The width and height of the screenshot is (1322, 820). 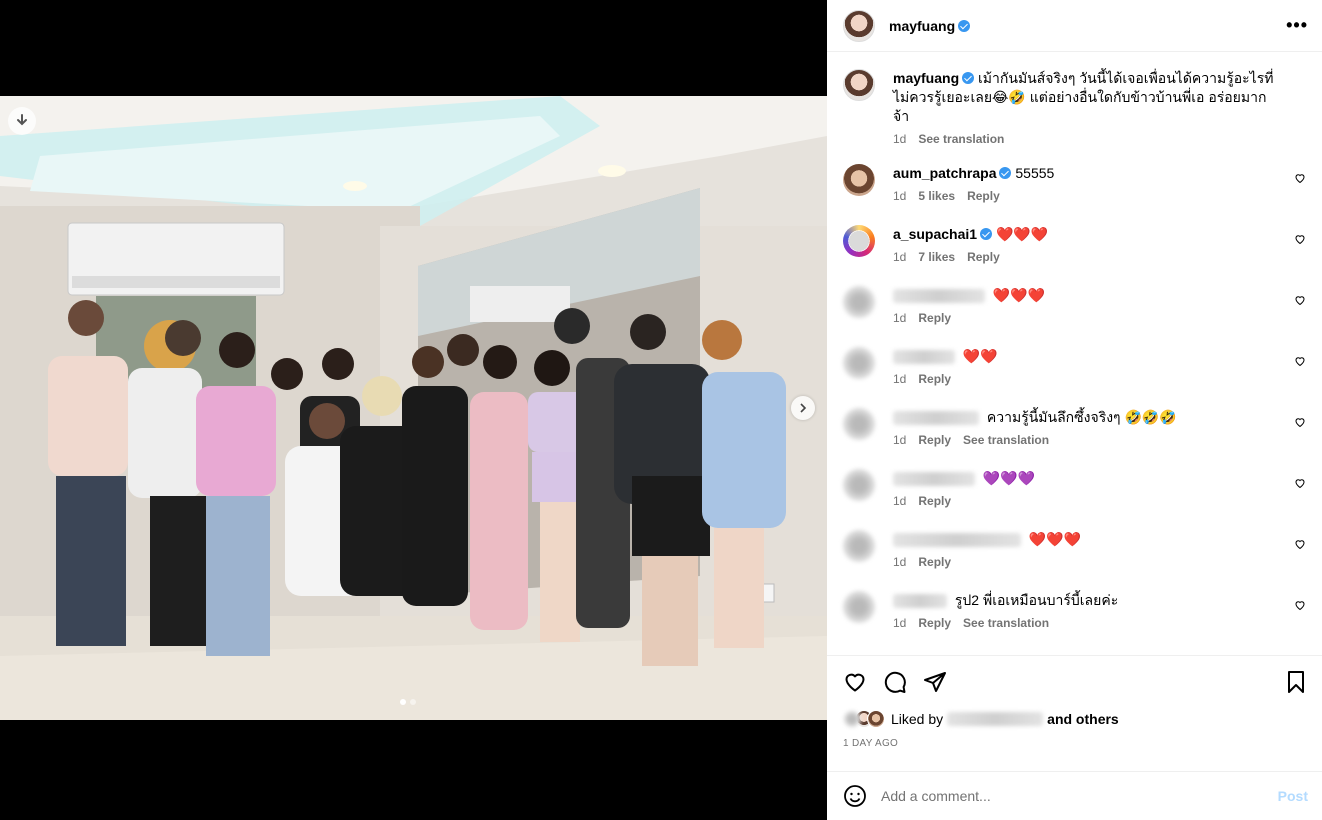 What do you see at coordinates (936, 196) in the screenshot?
I see `comment-likes: 5 likes` at bounding box center [936, 196].